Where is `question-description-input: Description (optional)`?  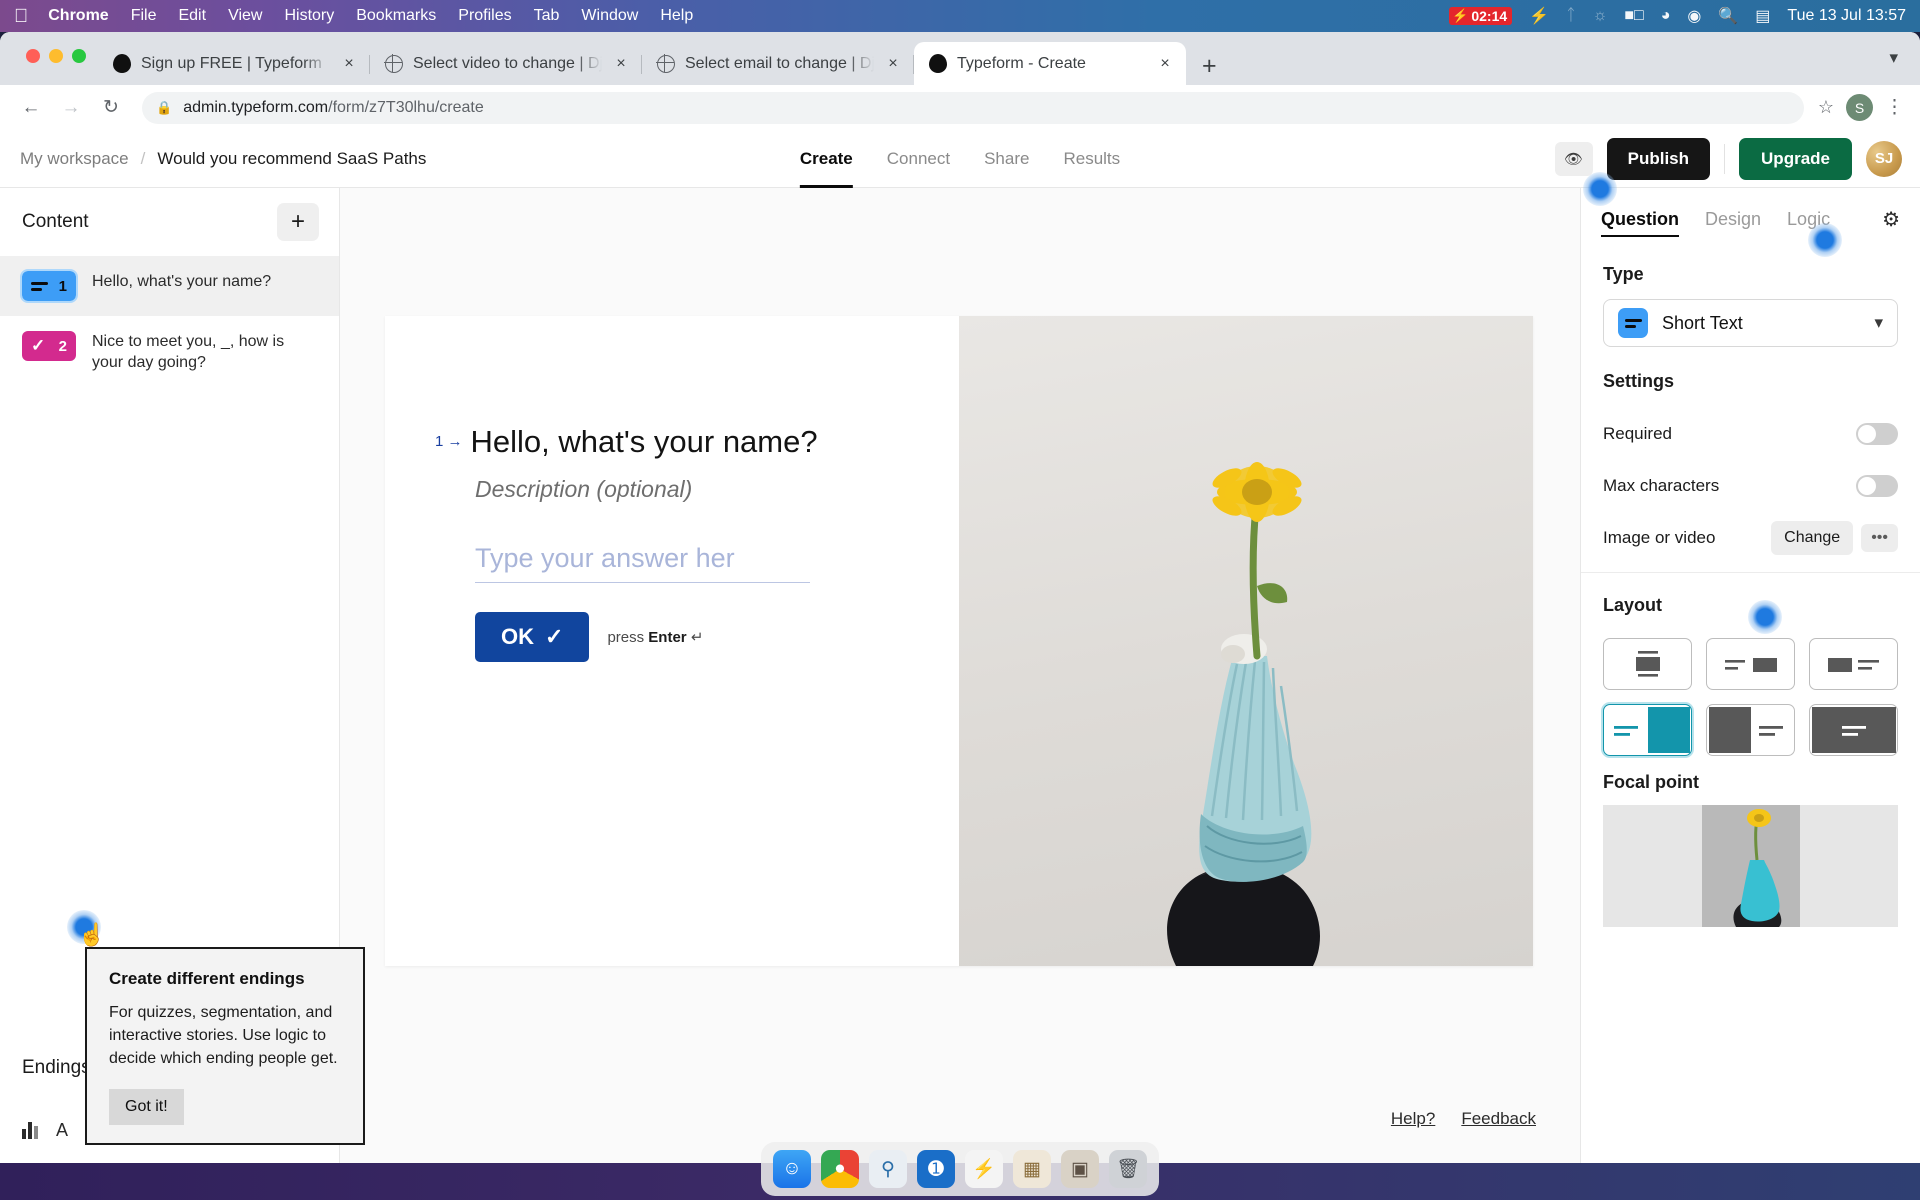 question-description-input: Description (optional) is located at coordinates (717, 489).